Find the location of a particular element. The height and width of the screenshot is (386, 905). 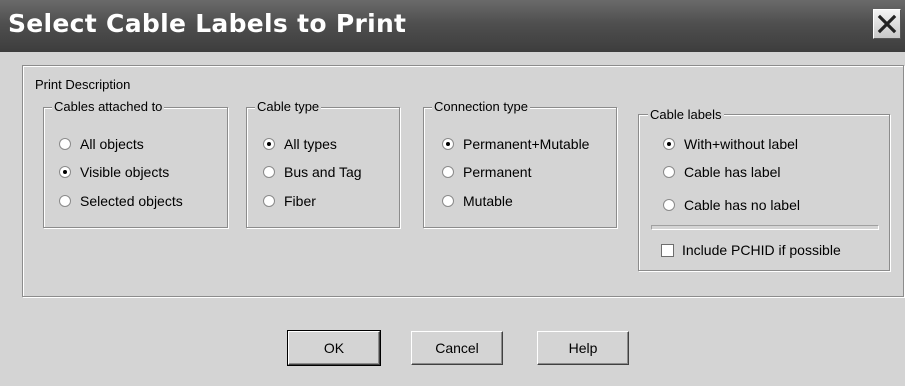

cables-attached-to-label: Cables attached to is located at coordinates (108, 106).